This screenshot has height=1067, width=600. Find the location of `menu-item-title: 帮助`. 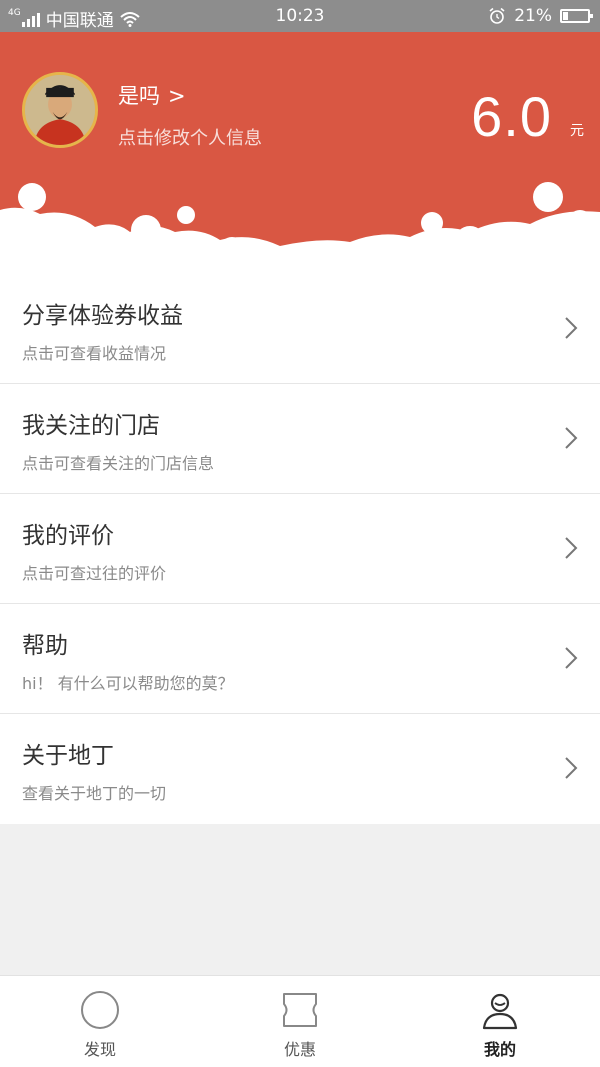

menu-item-title: 帮助 is located at coordinates (45, 646).